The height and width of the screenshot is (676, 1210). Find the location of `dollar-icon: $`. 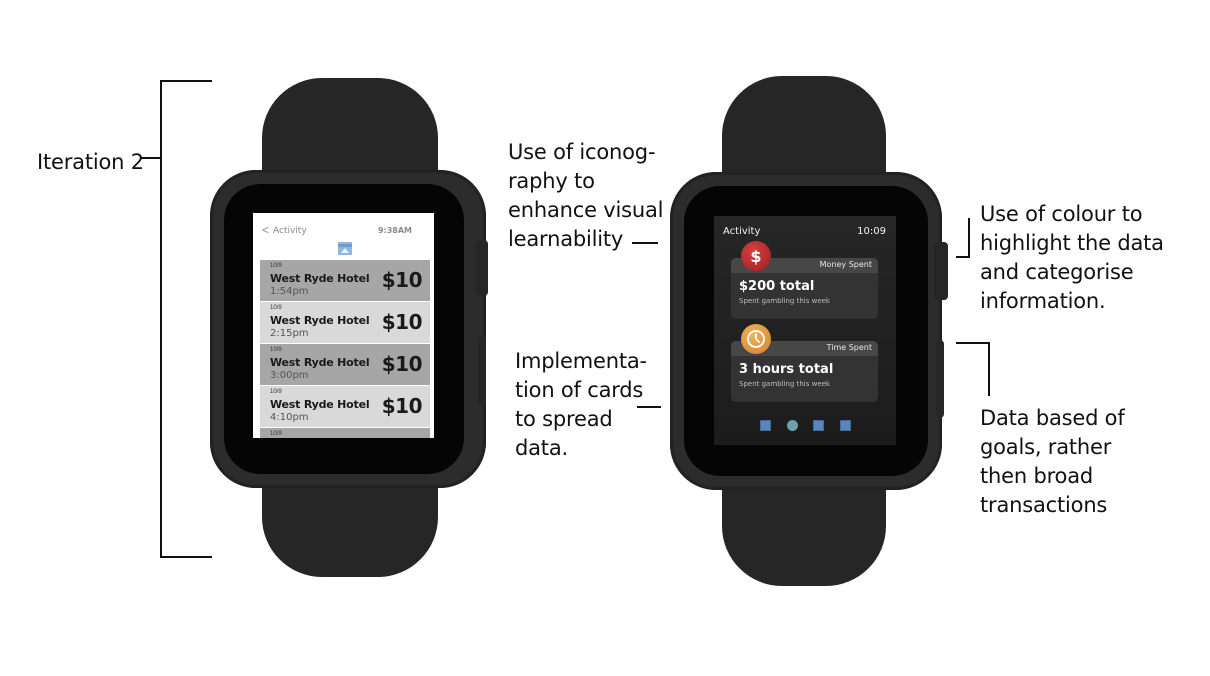

dollar-icon: $ is located at coordinates (756, 256).